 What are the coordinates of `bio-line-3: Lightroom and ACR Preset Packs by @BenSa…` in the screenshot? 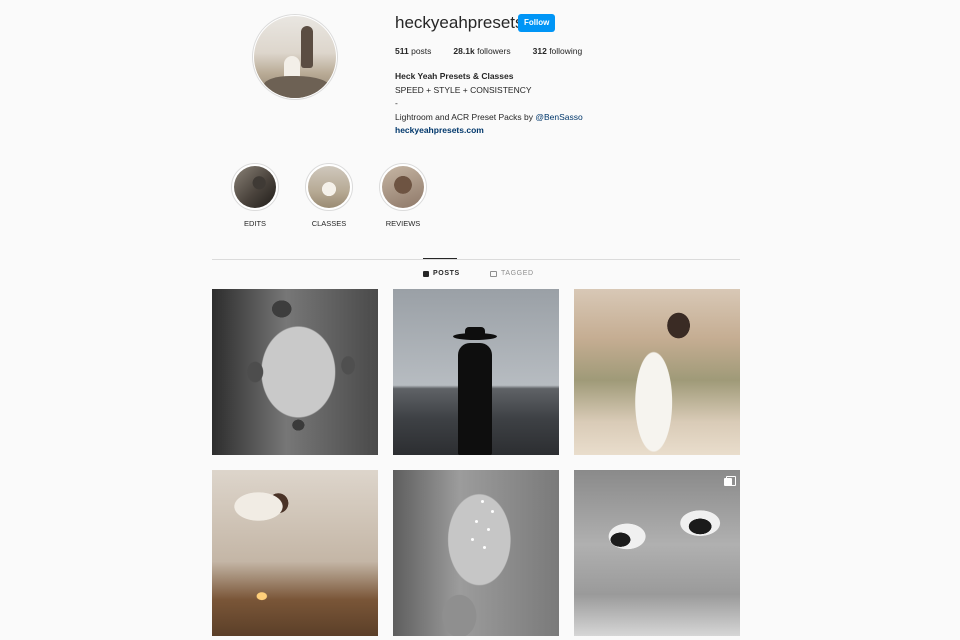 It's located at (489, 118).